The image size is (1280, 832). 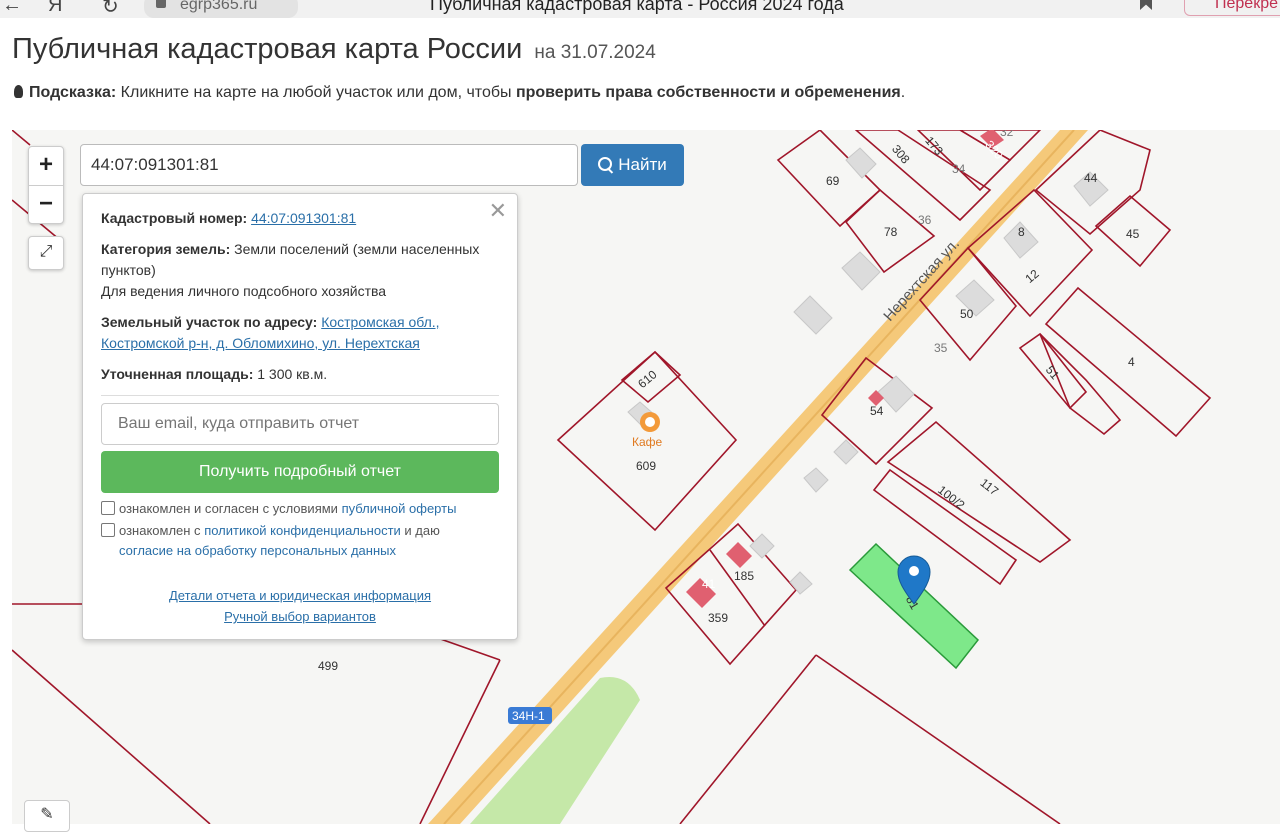 What do you see at coordinates (967, 314) in the screenshot?
I see `parcel-label-8: 50` at bounding box center [967, 314].